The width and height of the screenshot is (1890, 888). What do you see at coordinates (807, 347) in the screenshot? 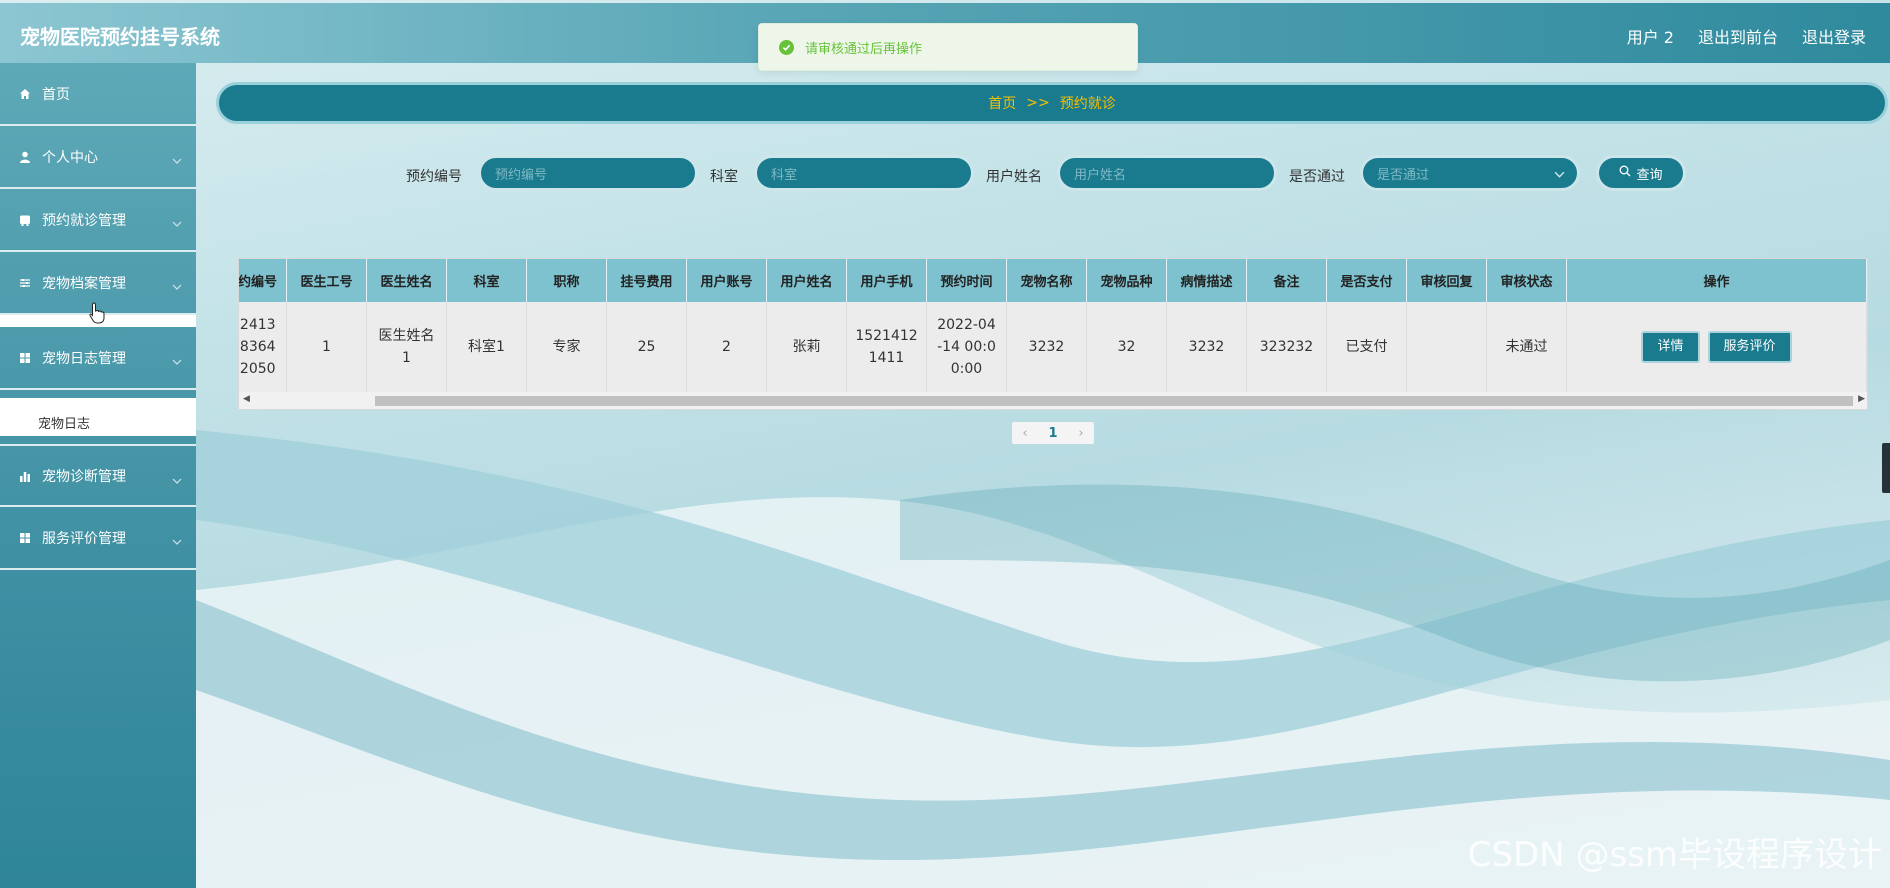
I see `cell-user-name: 张莉` at bounding box center [807, 347].